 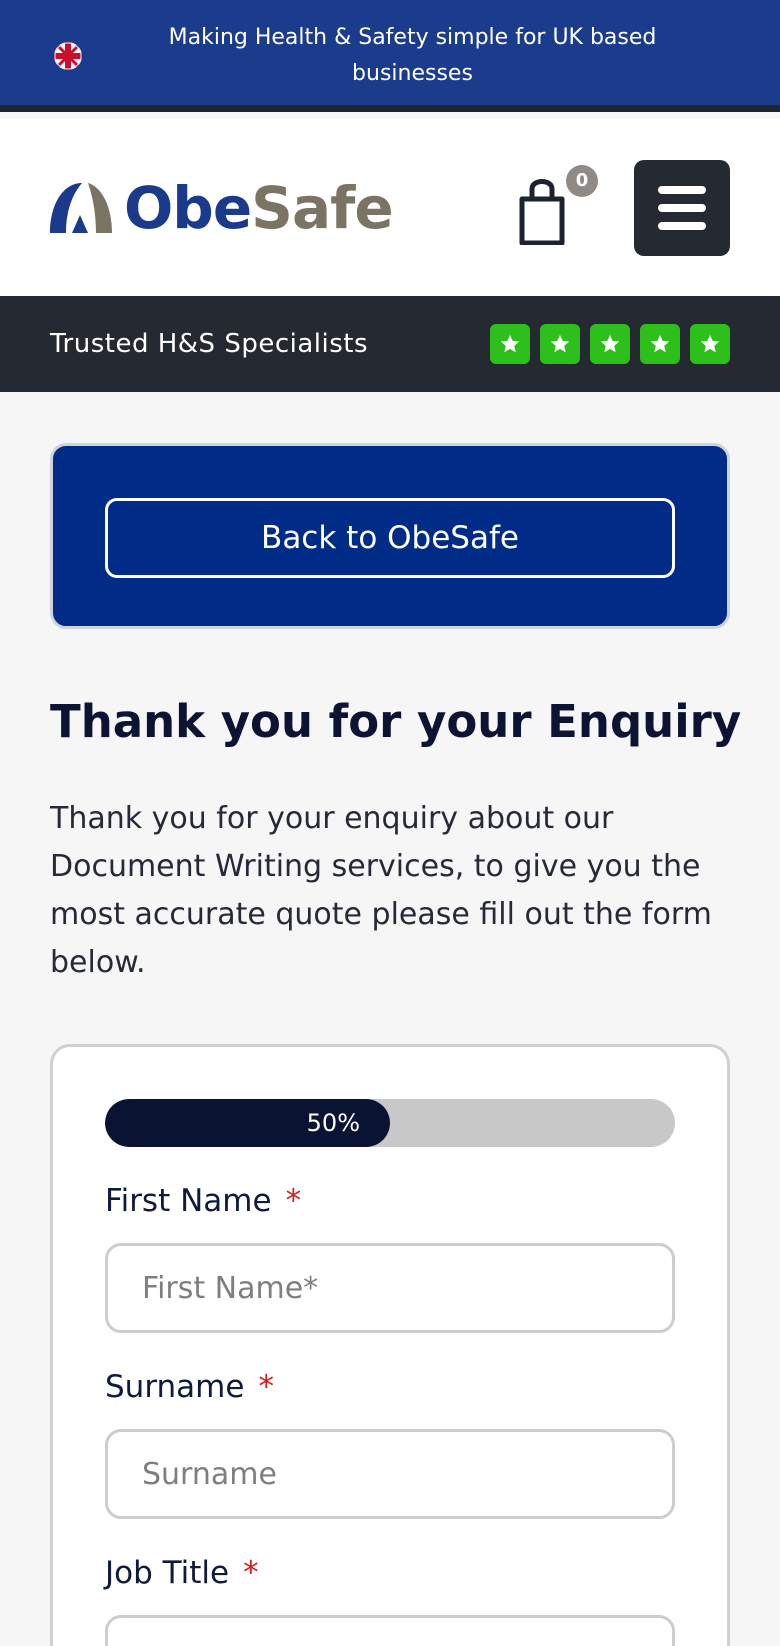 What do you see at coordinates (390, 1630) in the screenshot?
I see `job-title-input` at bounding box center [390, 1630].